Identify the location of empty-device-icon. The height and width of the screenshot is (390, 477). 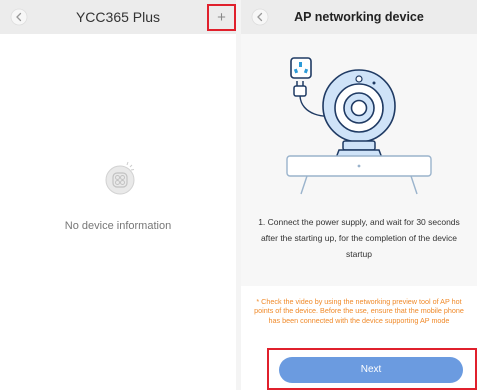
(120, 178).